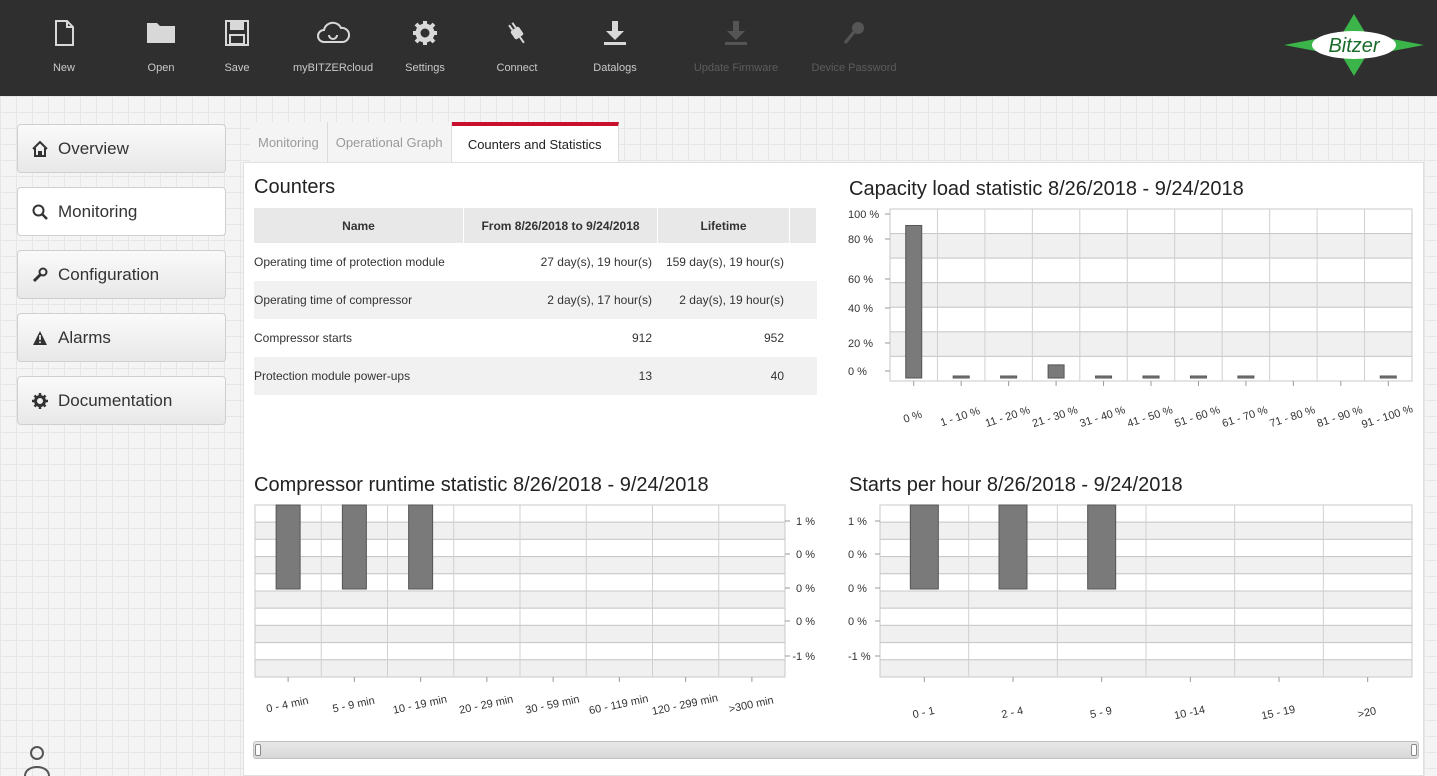  I want to click on x-tick-label: 60 - 119 min, so click(619, 705).